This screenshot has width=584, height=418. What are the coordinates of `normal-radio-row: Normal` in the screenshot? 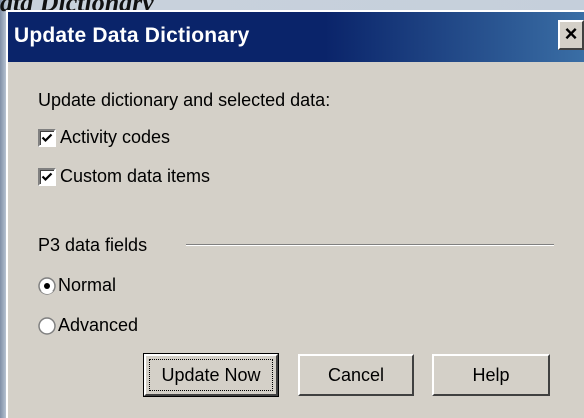 It's located at (77, 285).